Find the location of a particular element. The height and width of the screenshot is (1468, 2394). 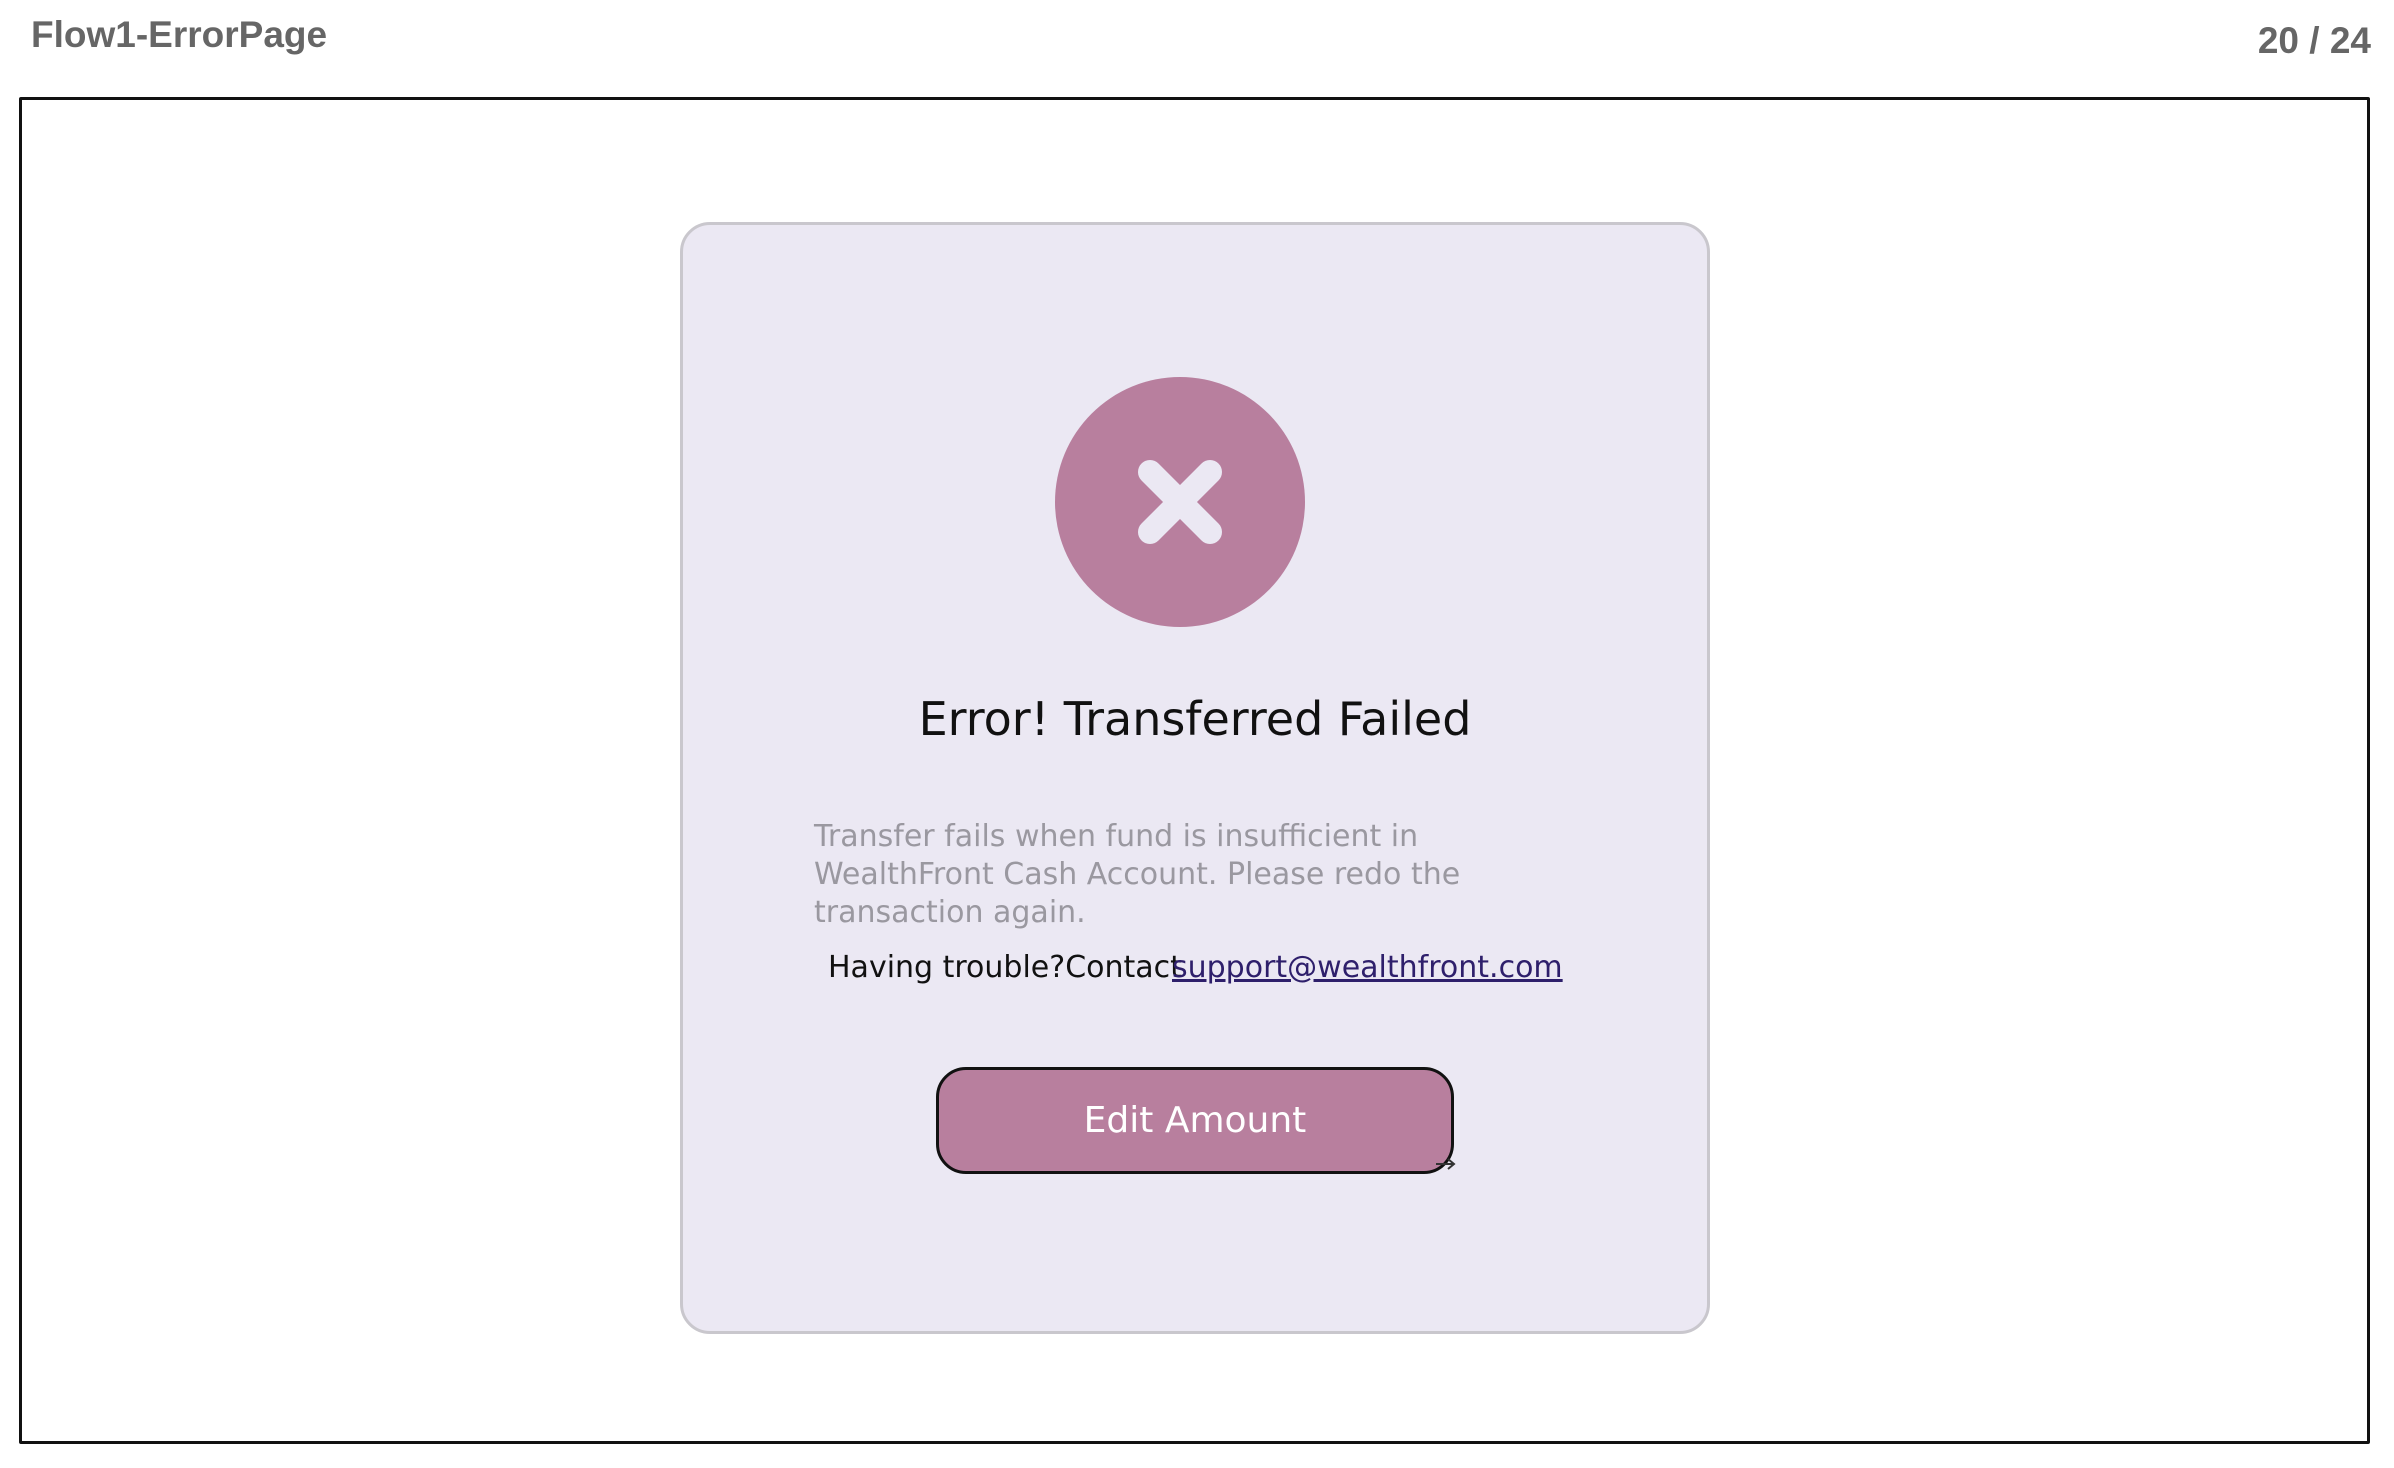

error-status-circle is located at coordinates (1180, 502).